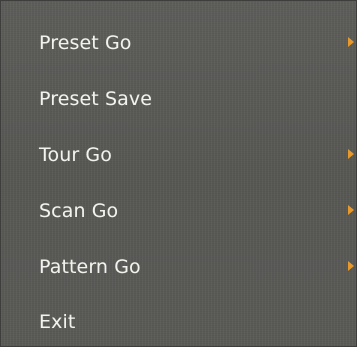 The image size is (357, 347). What do you see at coordinates (79, 211) in the screenshot?
I see `menu-item-label: Scan Go` at bounding box center [79, 211].